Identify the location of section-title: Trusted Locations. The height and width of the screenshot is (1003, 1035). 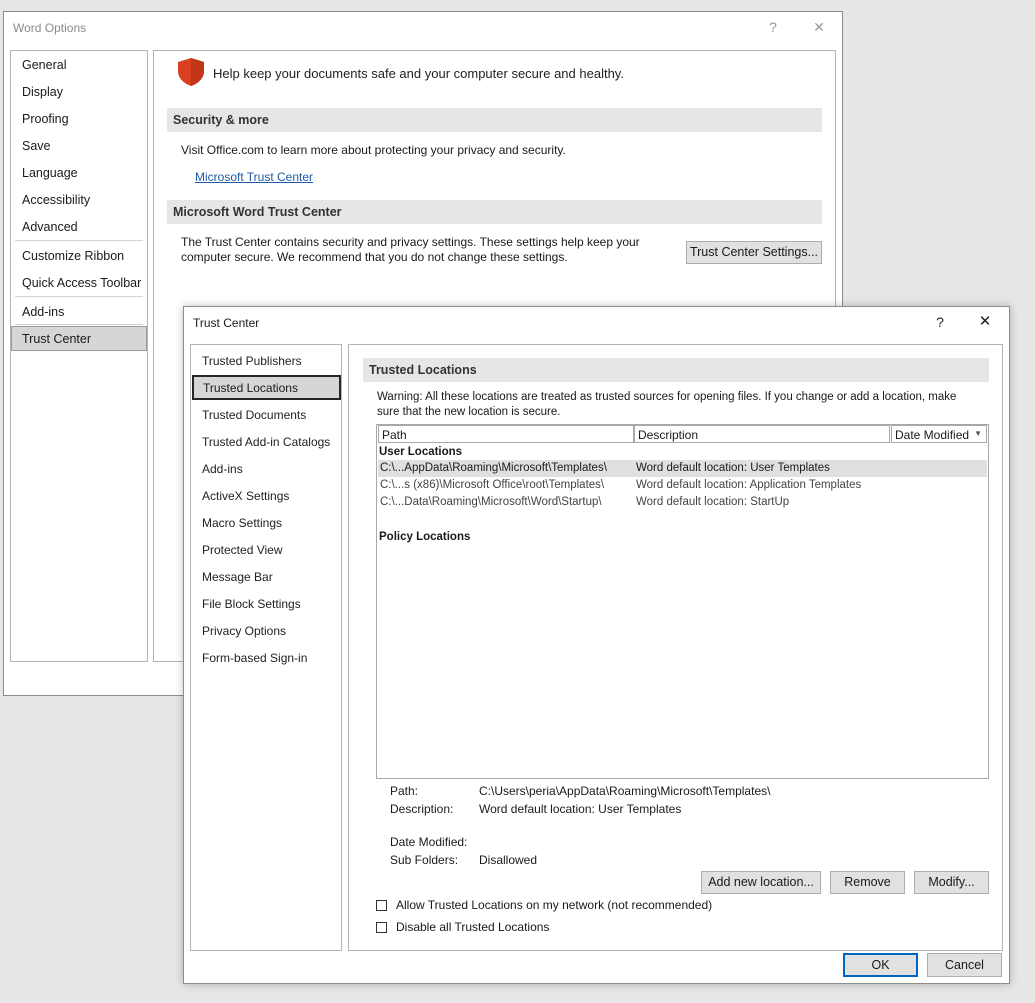
(423, 370).